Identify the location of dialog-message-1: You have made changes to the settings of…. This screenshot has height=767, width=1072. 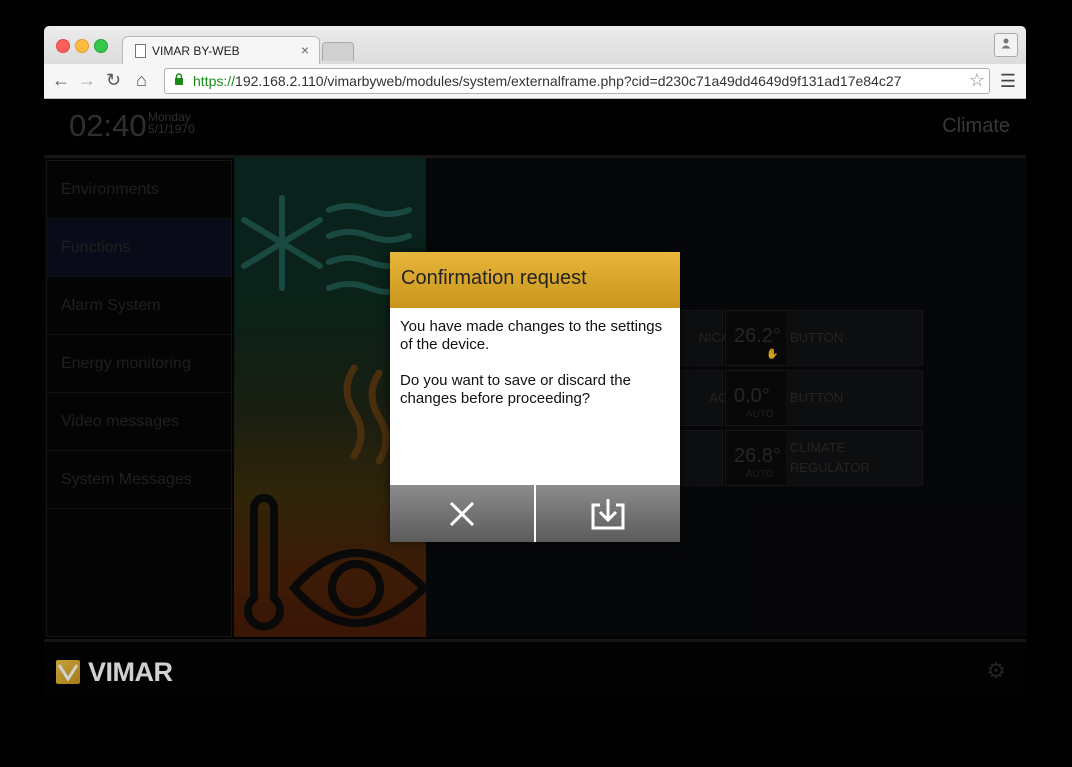
(531, 335).